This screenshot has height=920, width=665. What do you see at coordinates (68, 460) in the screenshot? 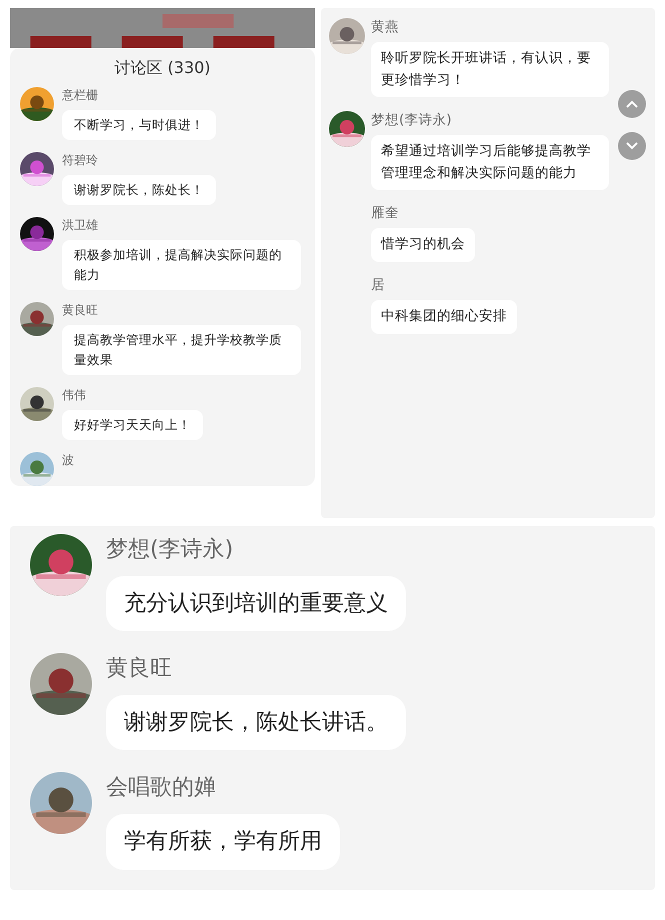
I see `user-name: 波` at bounding box center [68, 460].